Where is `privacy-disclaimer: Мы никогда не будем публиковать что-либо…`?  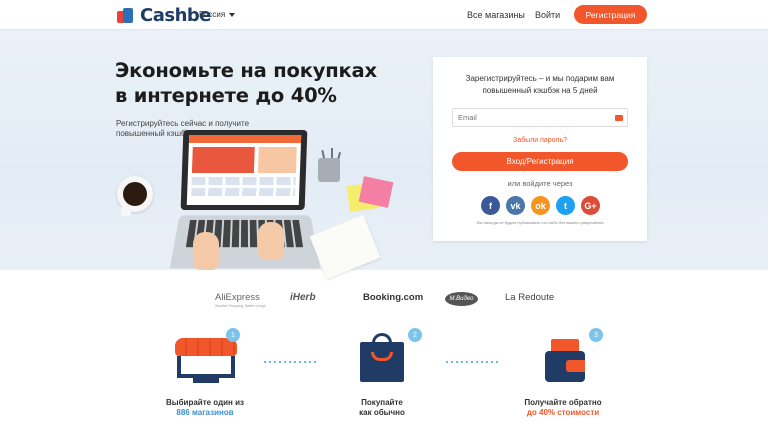
privacy-disclaimer: Мы никогда не будем публиковать что-либо… is located at coordinates (540, 222).